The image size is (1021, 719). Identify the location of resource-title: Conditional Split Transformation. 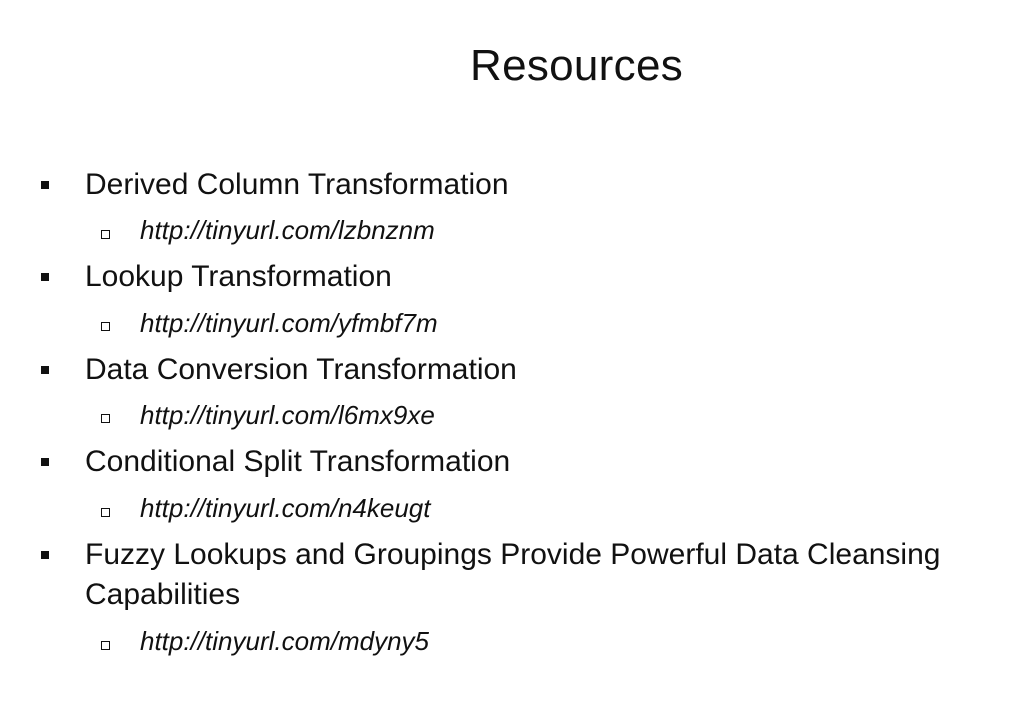
(298, 461).